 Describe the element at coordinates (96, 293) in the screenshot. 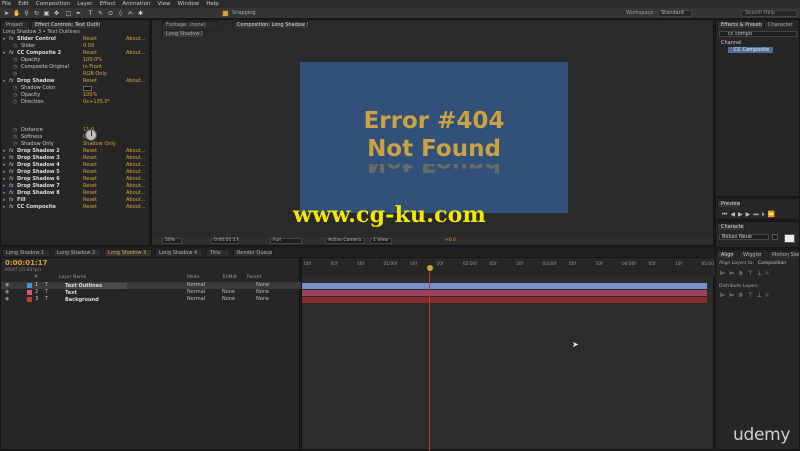

I see `layer-name: Text` at that location.